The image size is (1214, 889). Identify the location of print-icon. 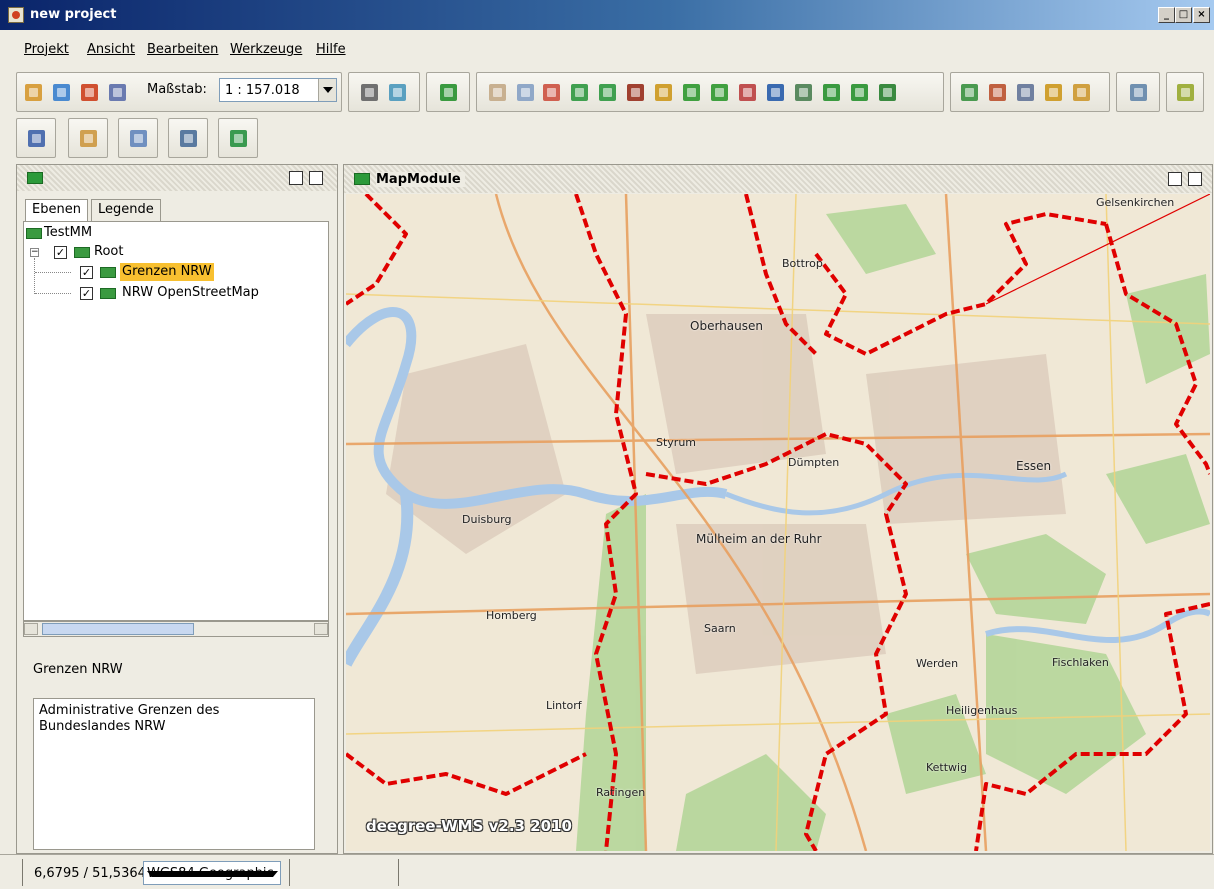
(1138, 92).